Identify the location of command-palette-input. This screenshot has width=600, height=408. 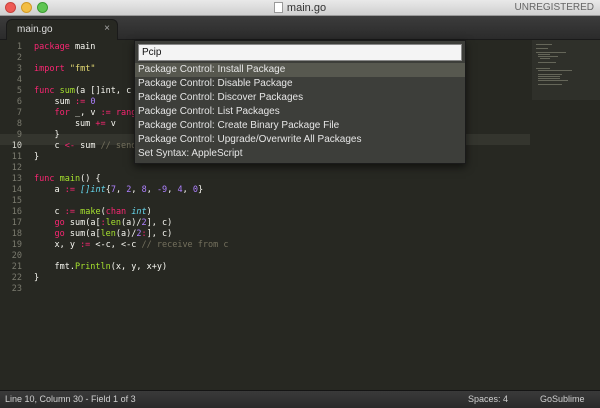
(300, 52).